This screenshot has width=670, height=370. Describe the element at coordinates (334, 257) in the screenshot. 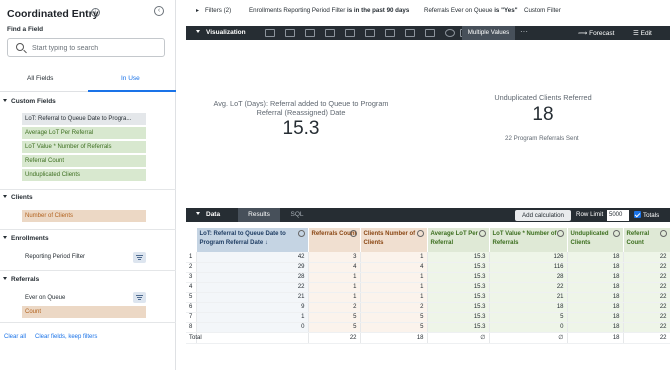

I see `table-cell: 3` at that location.